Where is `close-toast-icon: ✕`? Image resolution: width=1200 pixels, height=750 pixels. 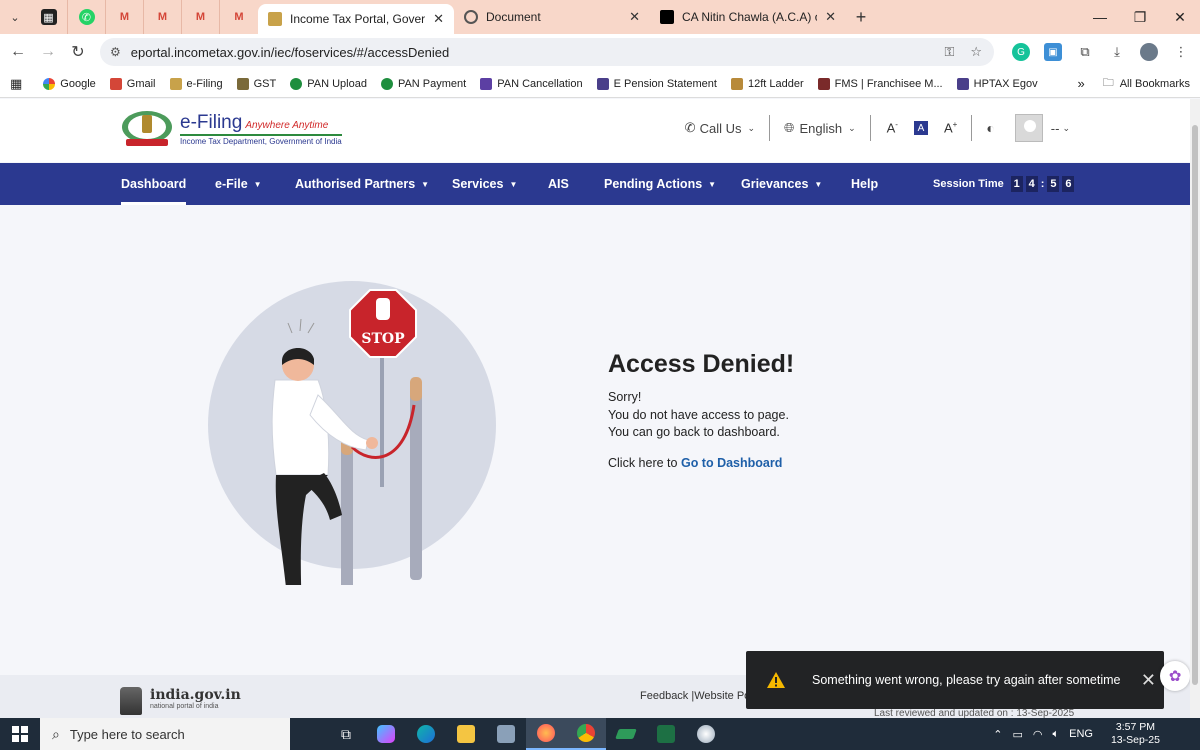
close-toast-icon: ✕ is located at coordinates (1148, 680).